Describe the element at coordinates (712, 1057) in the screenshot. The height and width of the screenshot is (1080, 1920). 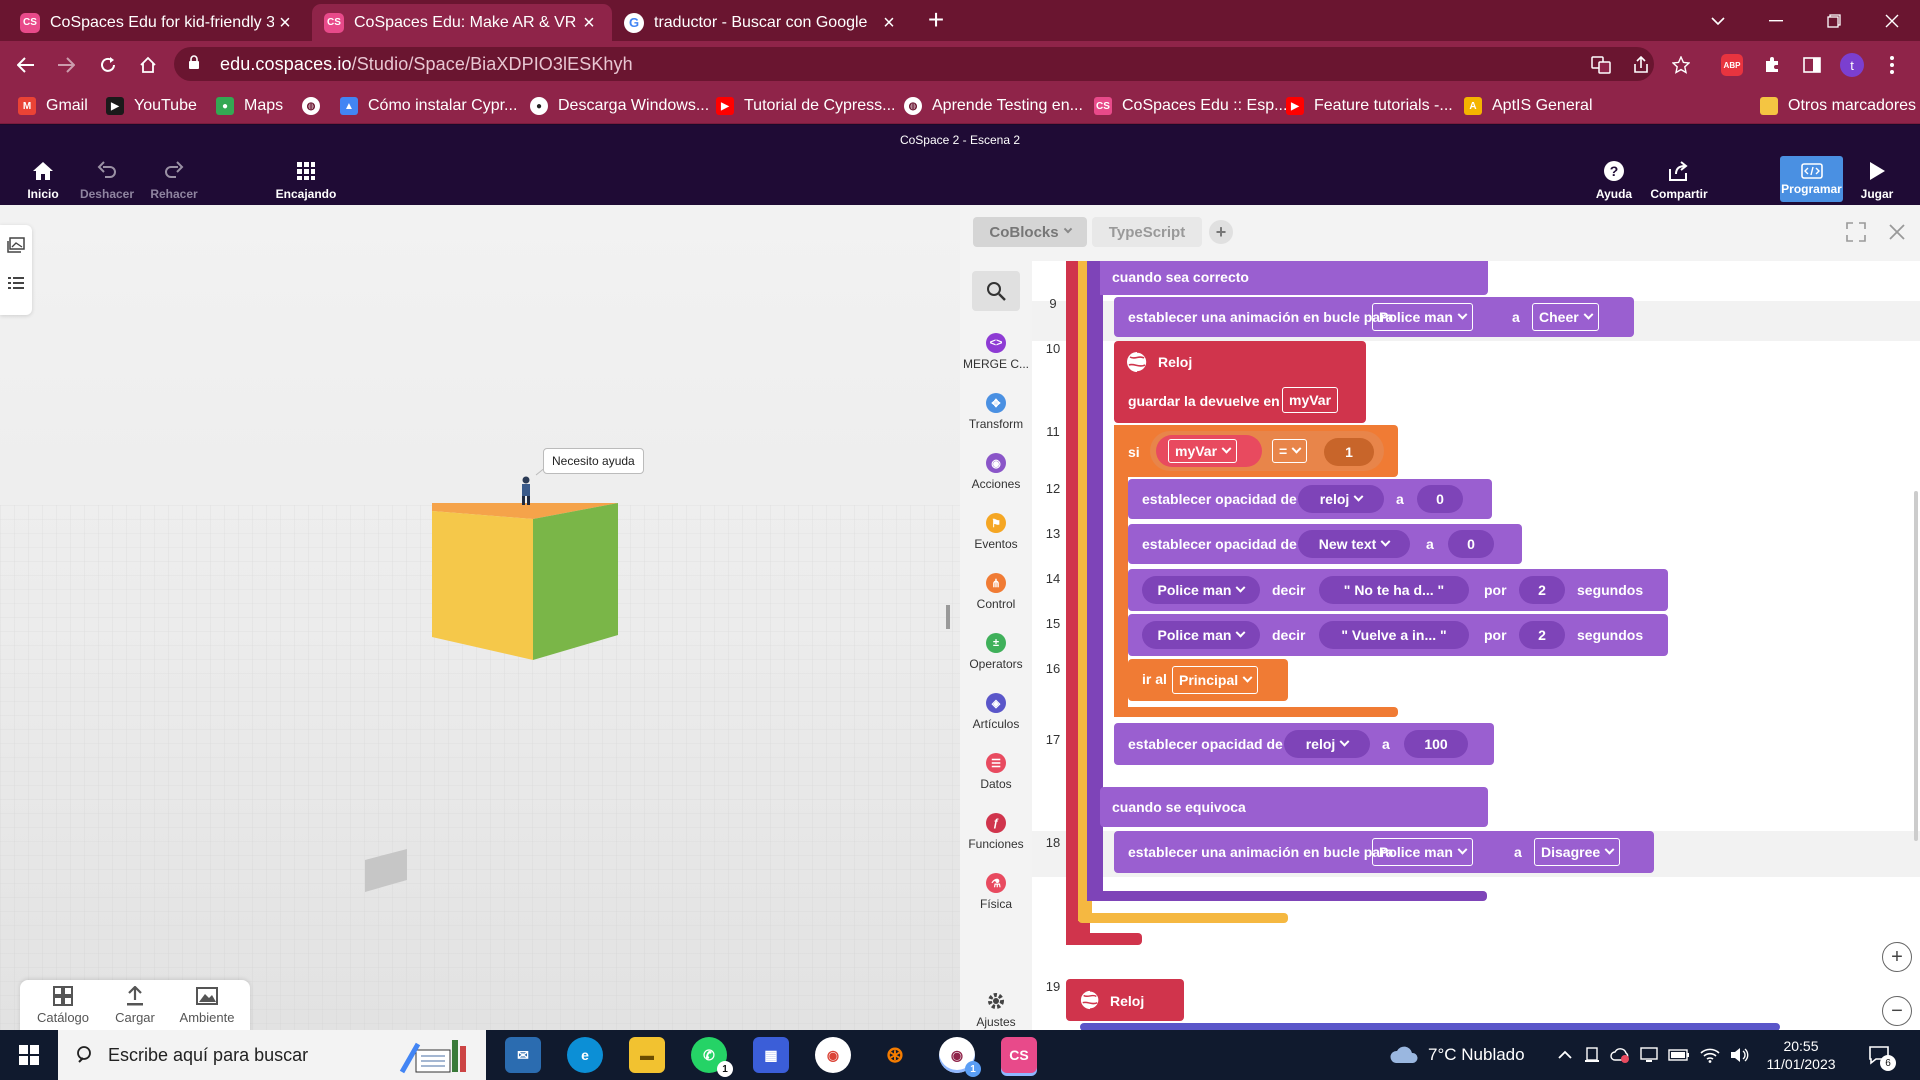
I see `whatsapp-icon: ✆ 1` at that location.